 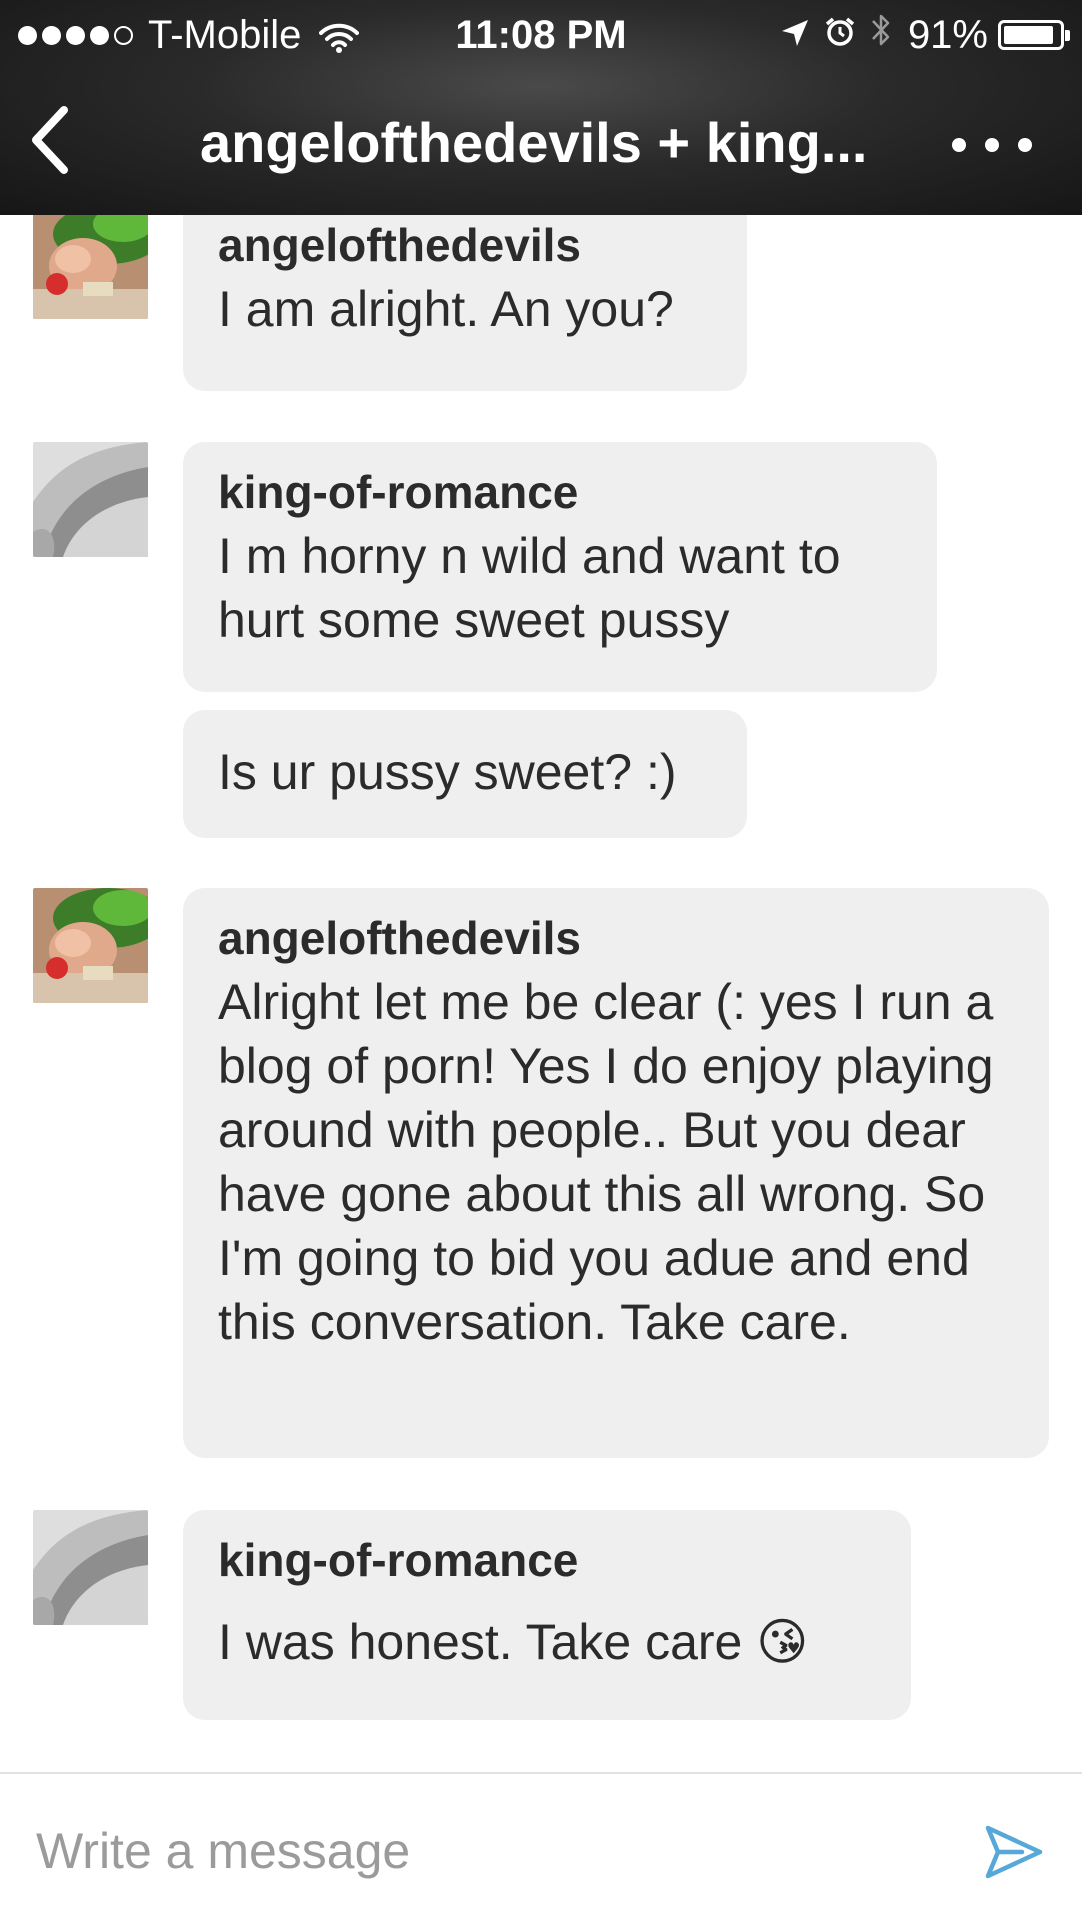 What do you see at coordinates (947, 34) in the screenshot?
I see `battery-percentage: 91%` at bounding box center [947, 34].